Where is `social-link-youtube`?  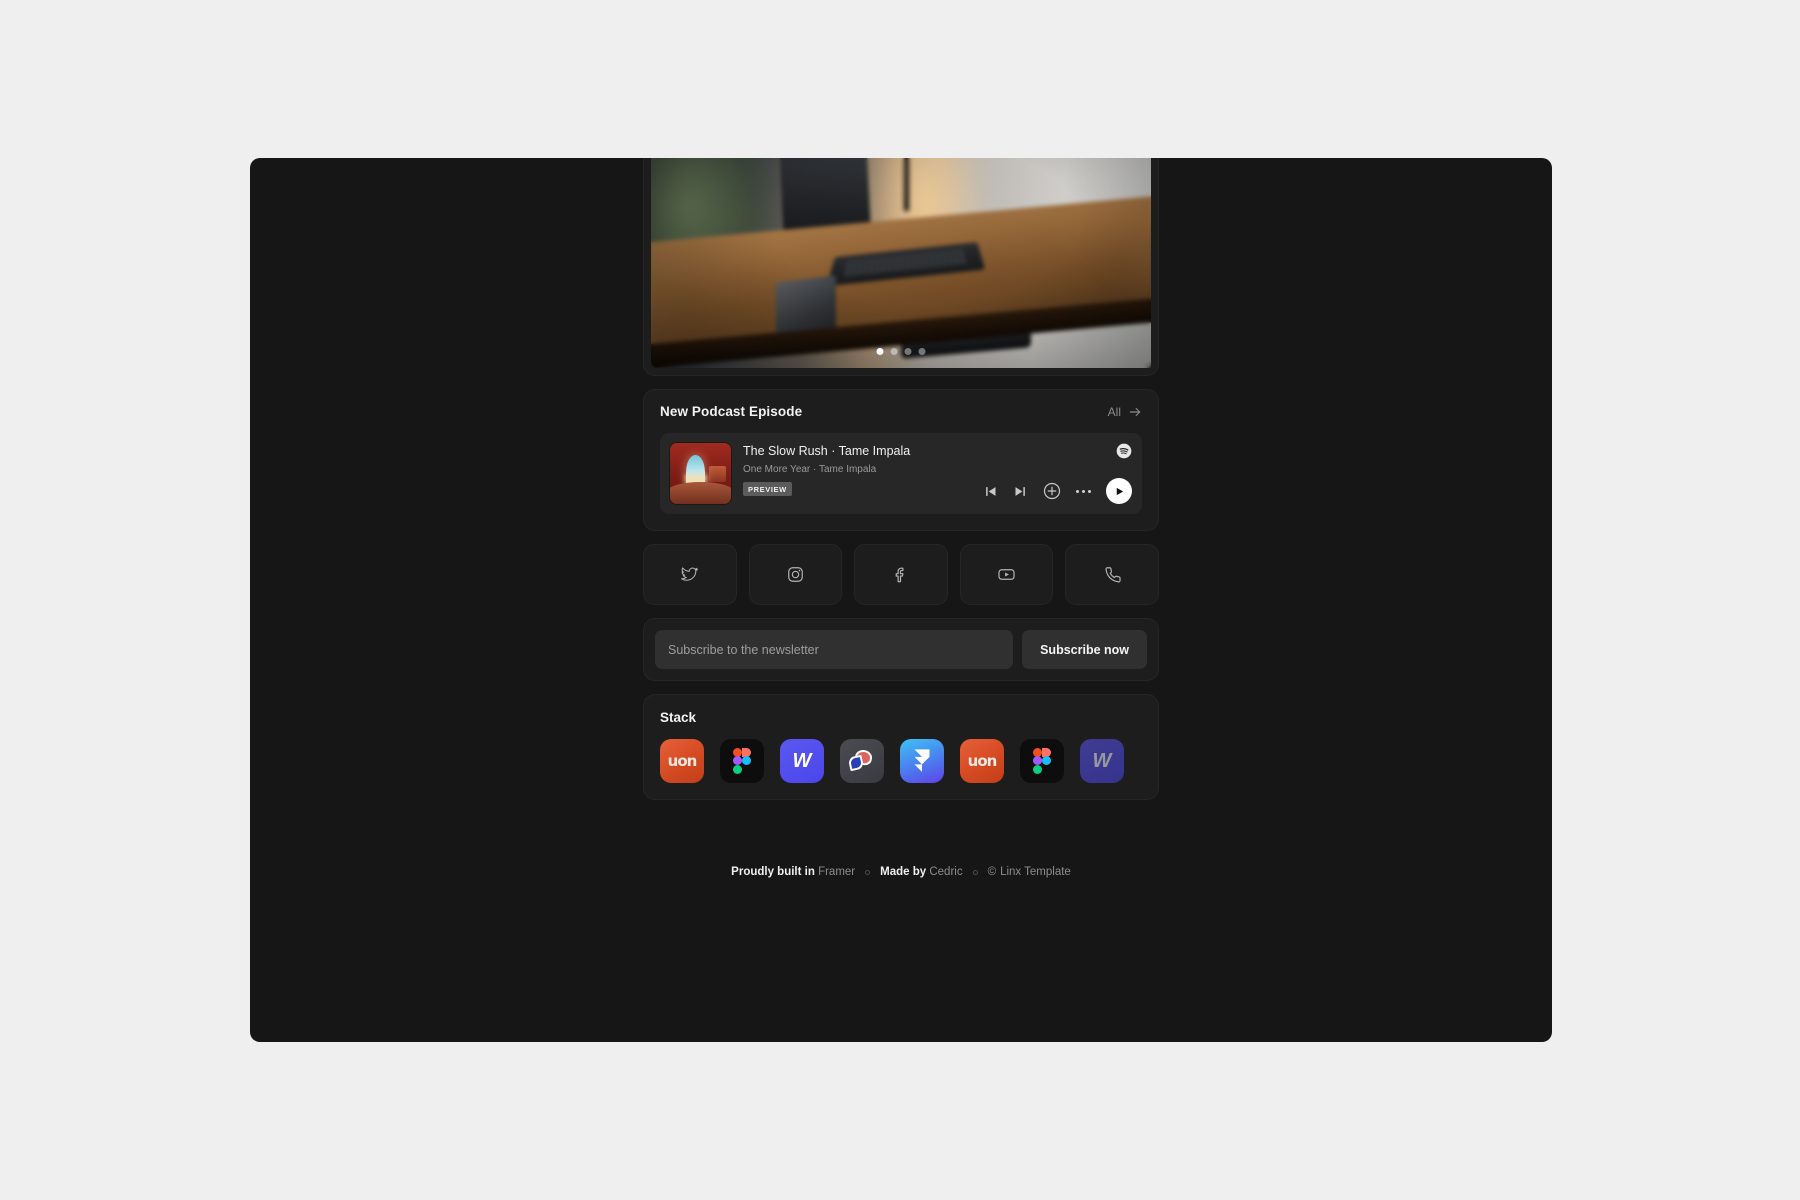 social-link-youtube is located at coordinates (1006, 574).